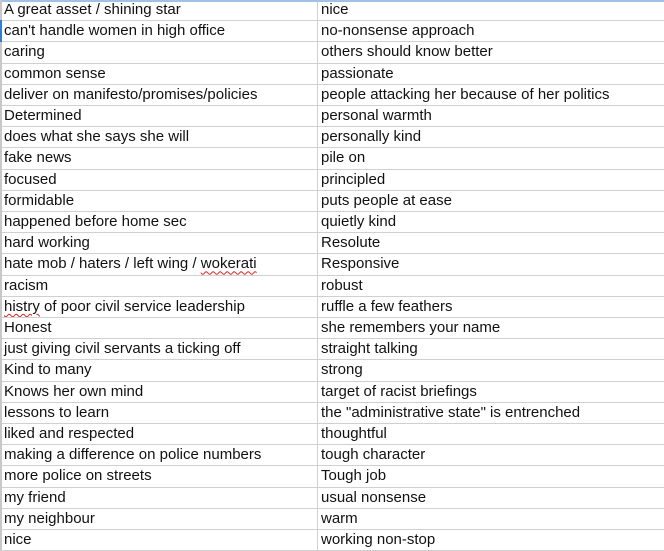  What do you see at coordinates (490, 200) in the screenshot?
I see `cell-column-b: puts people at ease` at bounding box center [490, 200].